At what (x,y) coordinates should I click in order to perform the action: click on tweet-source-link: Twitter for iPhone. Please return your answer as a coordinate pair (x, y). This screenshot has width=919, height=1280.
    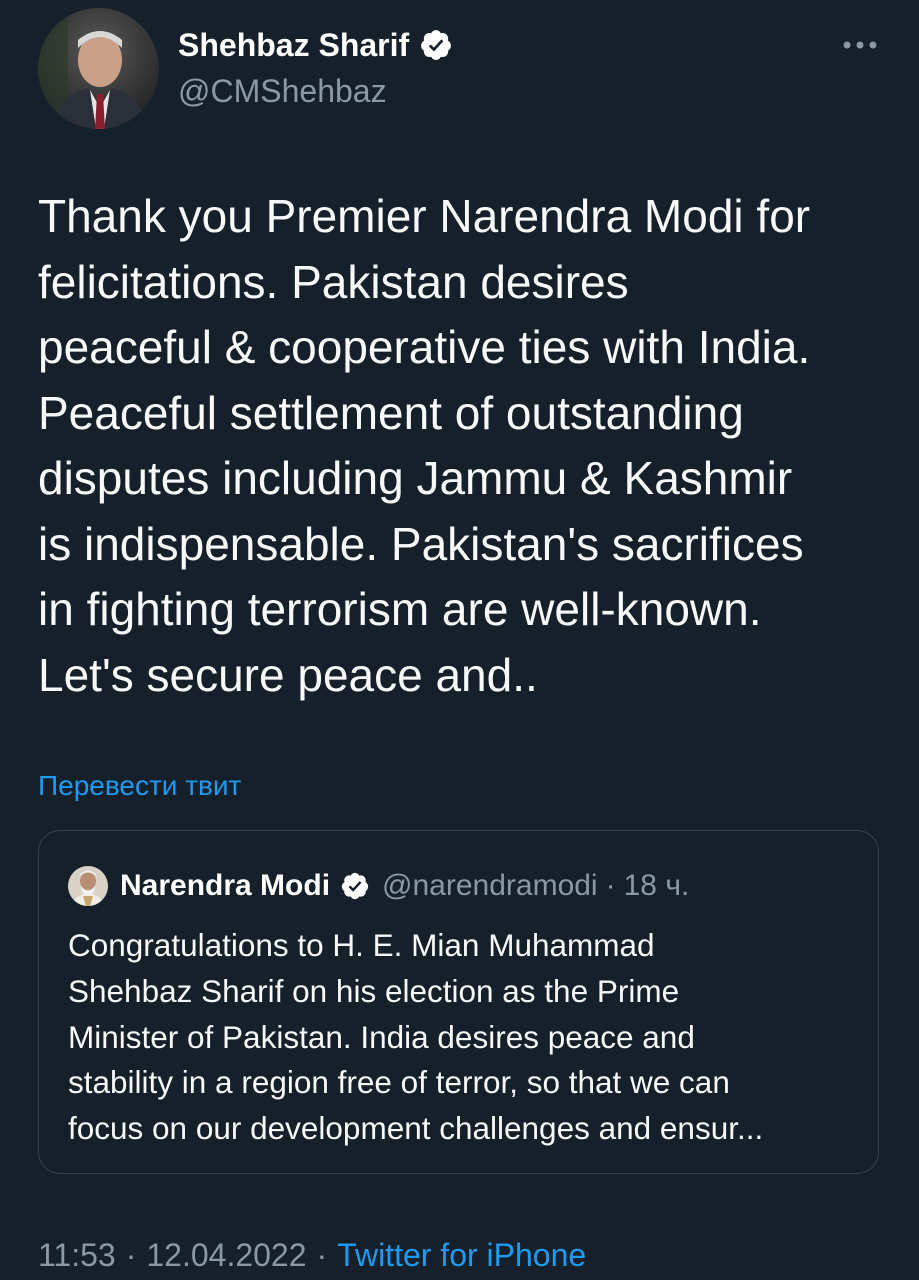
    Looking at the image, I should click on (461, 1255).